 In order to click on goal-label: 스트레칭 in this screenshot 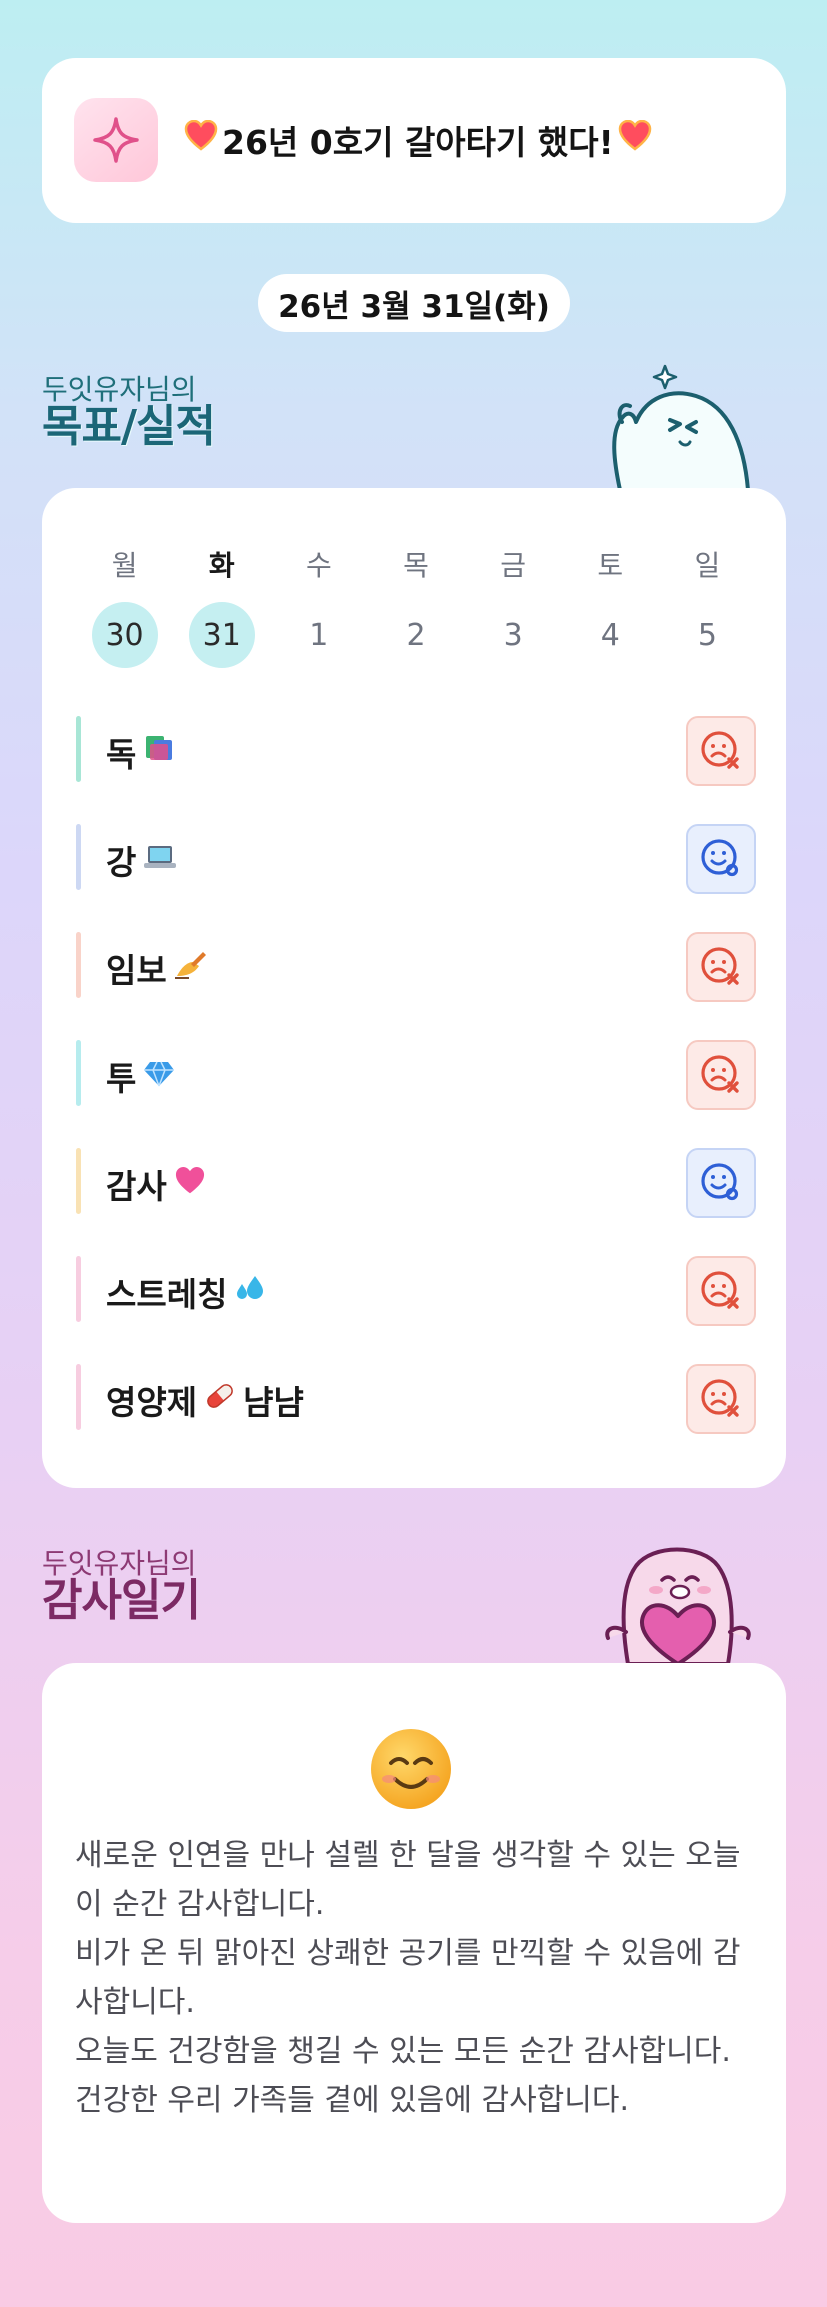, I will do `click(167, 1294)`.